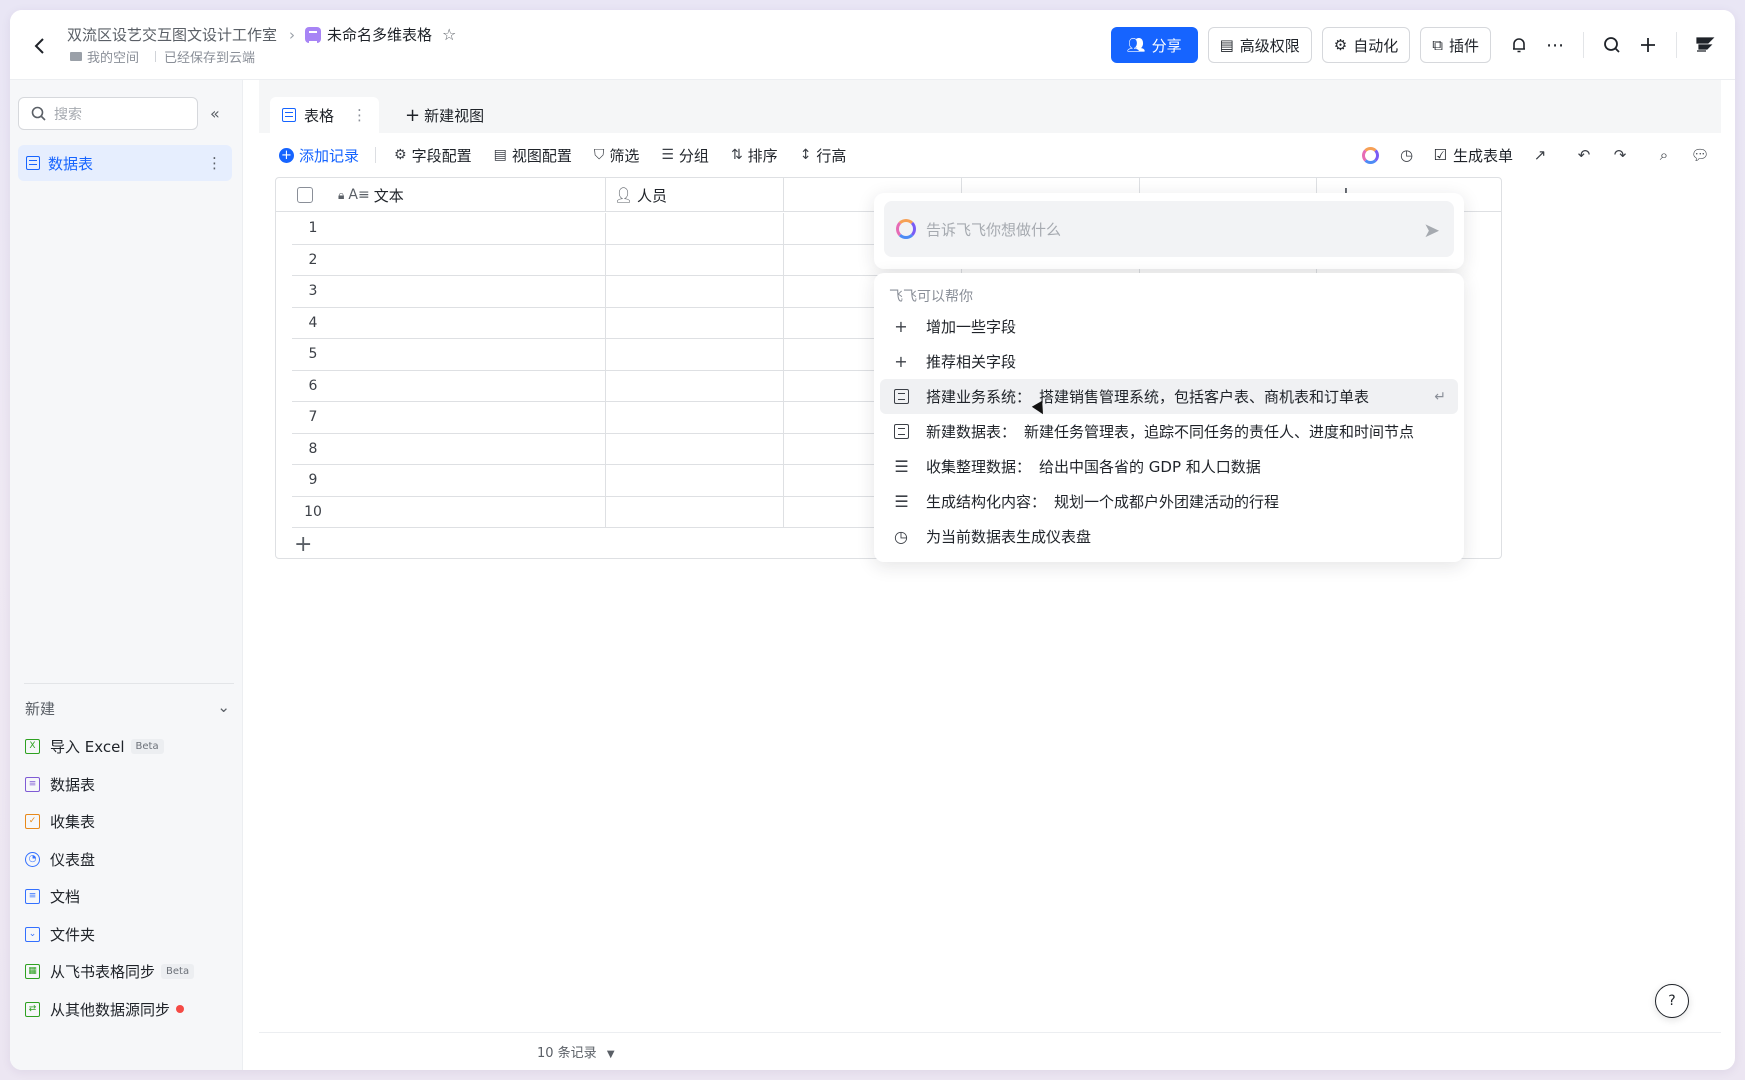  Describe the element at coordinates (1664, 155) in the screenshot. I see `find-icon: ⌕` at that location.